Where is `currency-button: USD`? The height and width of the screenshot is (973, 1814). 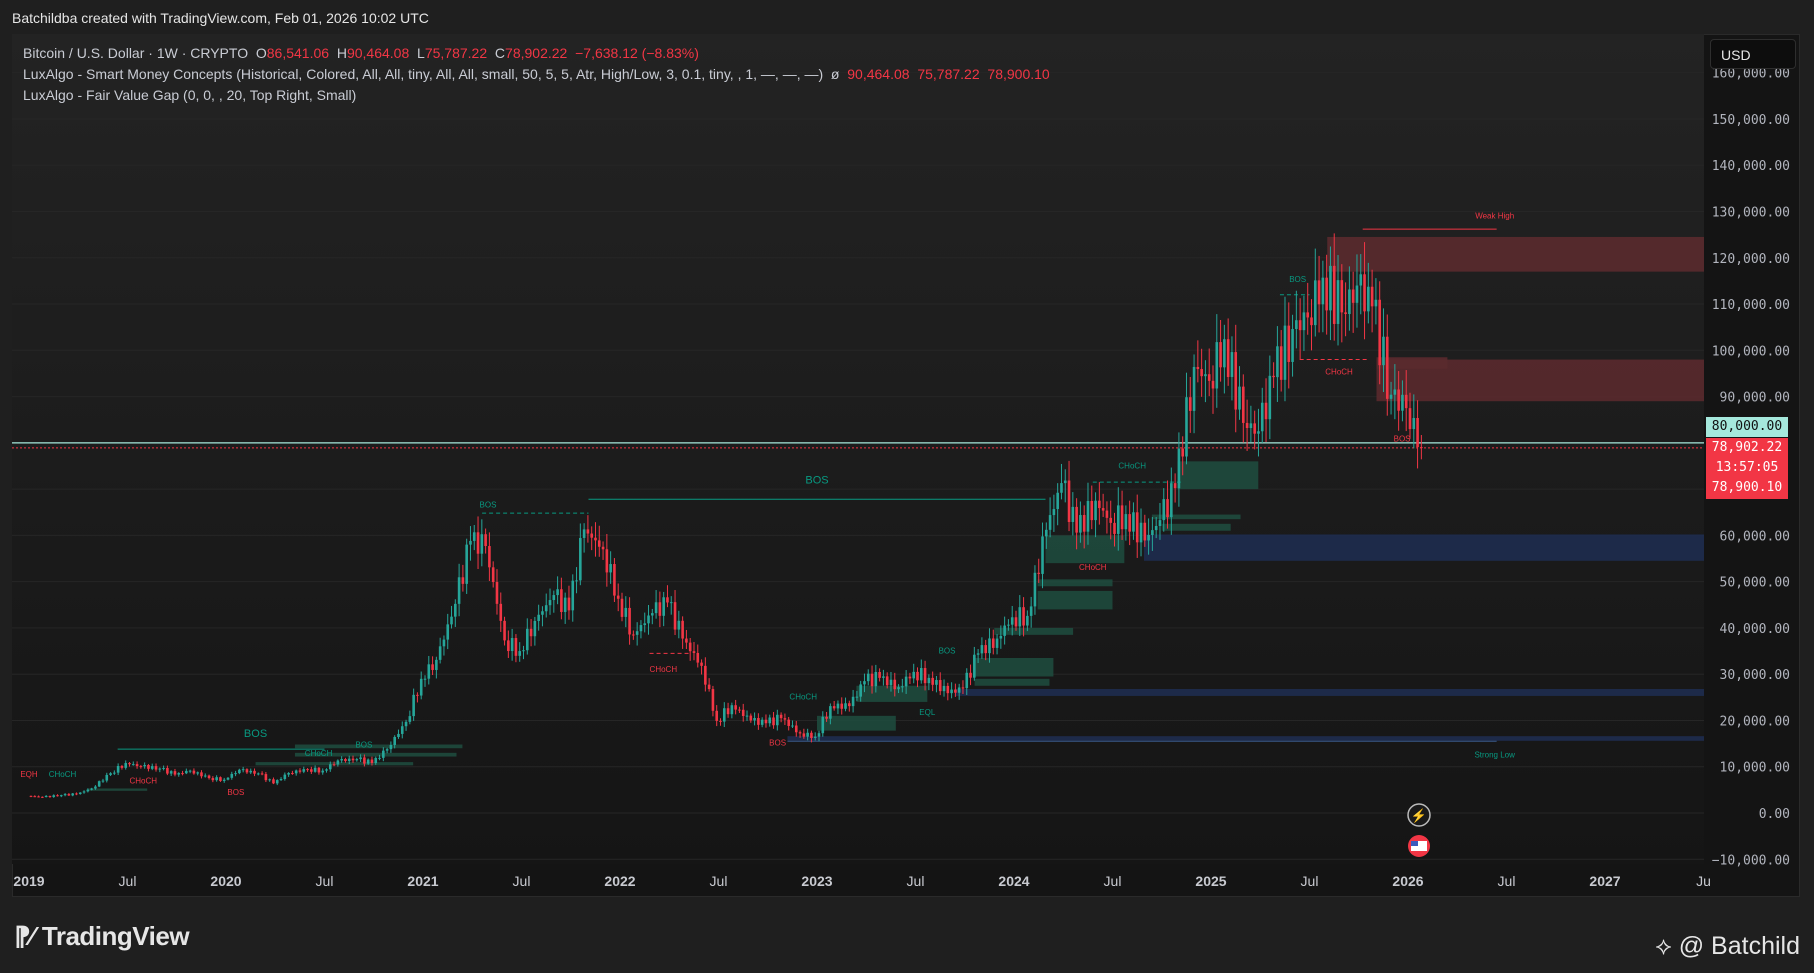 currency-button: USD is located at coordinates (1753, 54).